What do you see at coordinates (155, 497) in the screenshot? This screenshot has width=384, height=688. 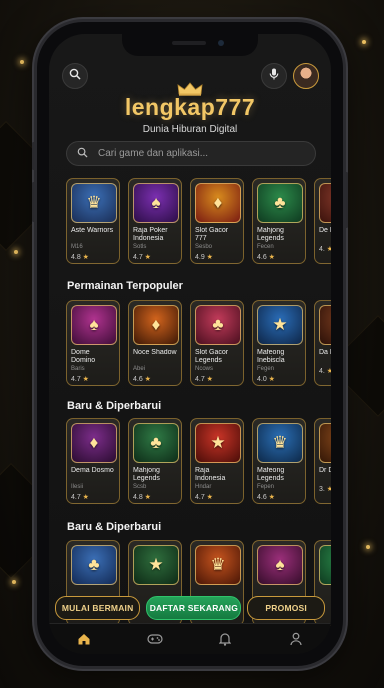 I see `game-rating: 4.8 ★` at bounding box center [155, 497].